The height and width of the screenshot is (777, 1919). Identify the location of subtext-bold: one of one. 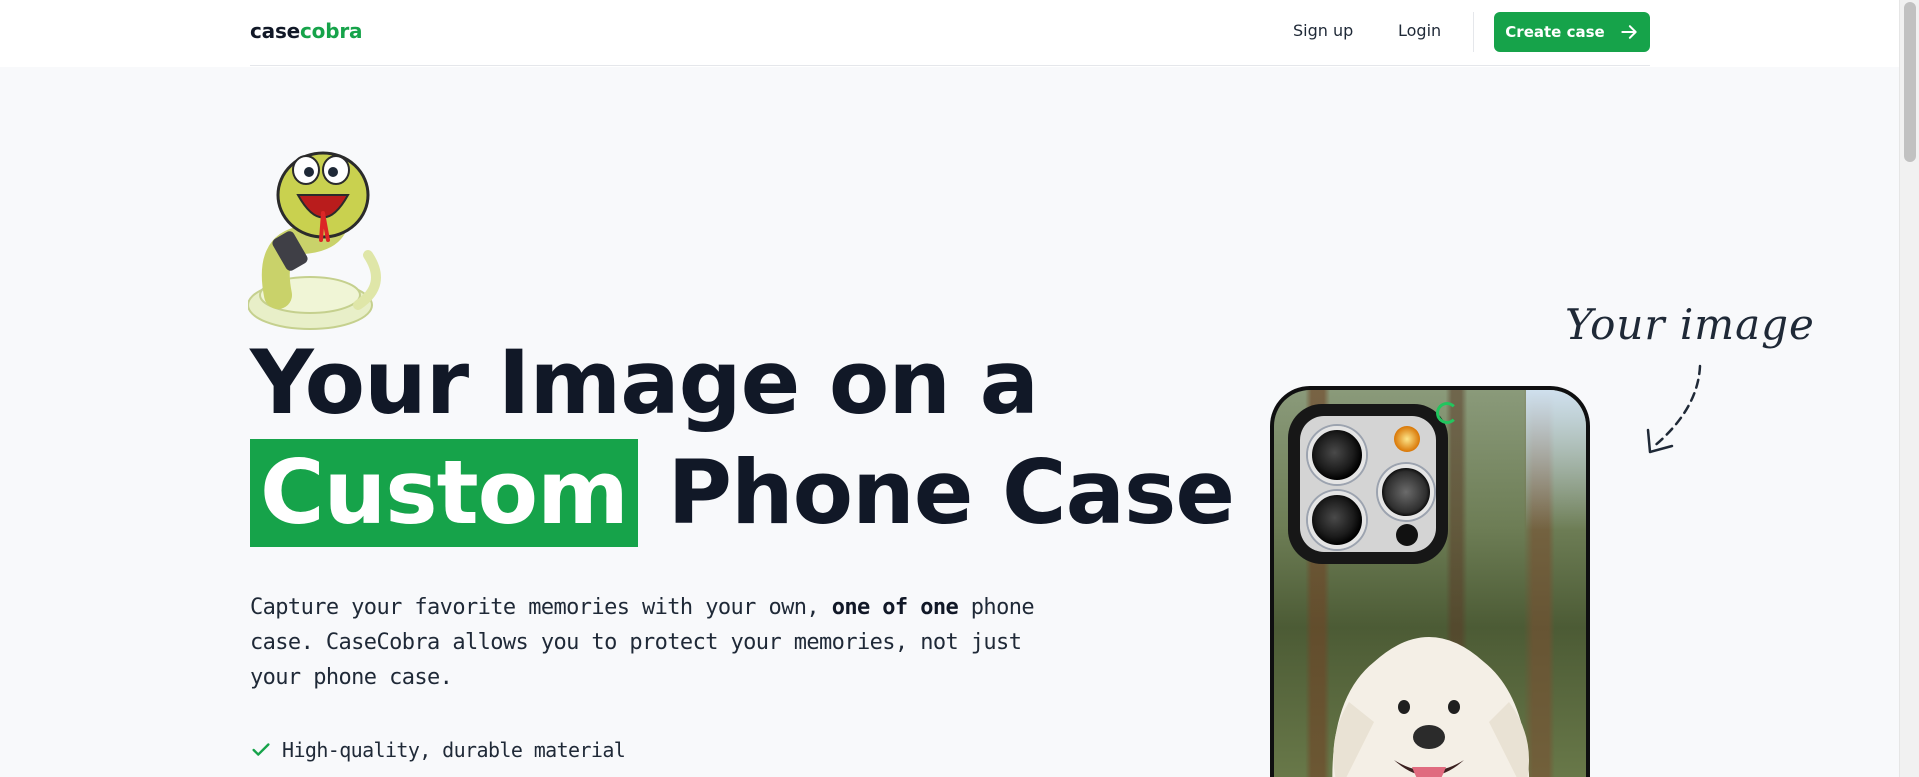
(895, 607).